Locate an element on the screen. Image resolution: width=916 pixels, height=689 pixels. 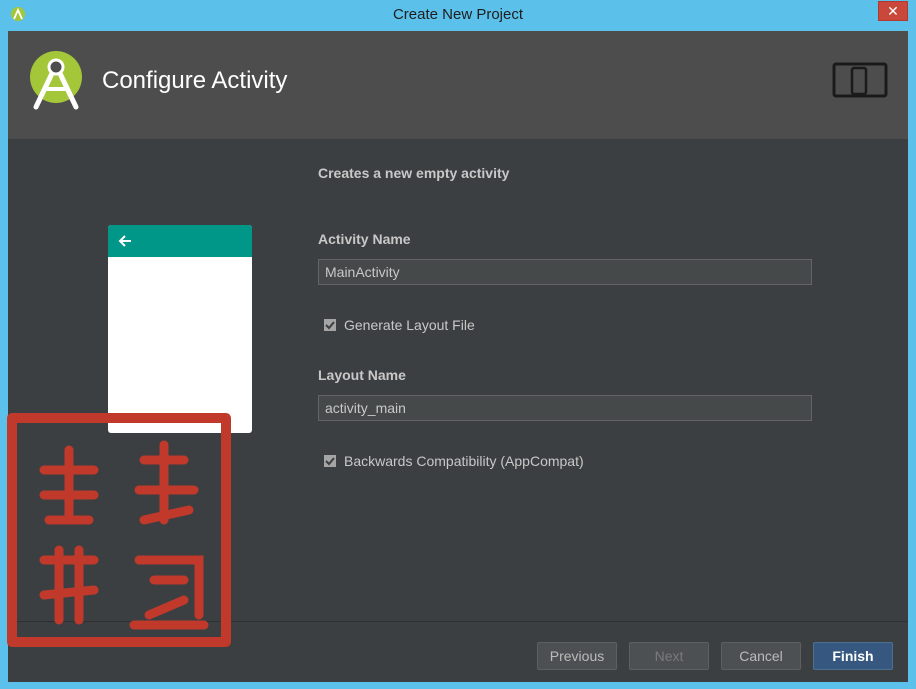
layout-name-field: activity_main is located at coordinates (565, 408).